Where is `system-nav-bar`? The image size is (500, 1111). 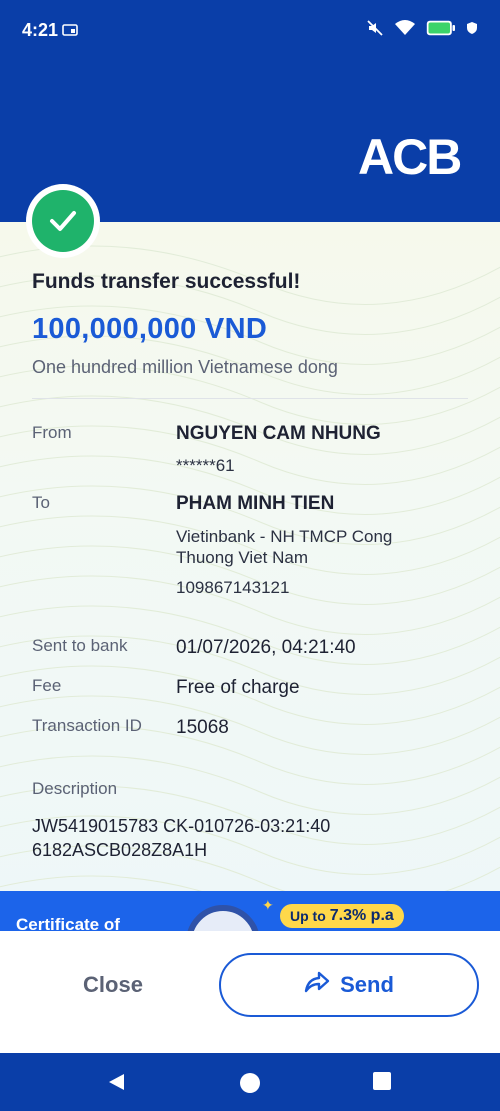
system-nav-bar is located at coordinates (250, 1082).